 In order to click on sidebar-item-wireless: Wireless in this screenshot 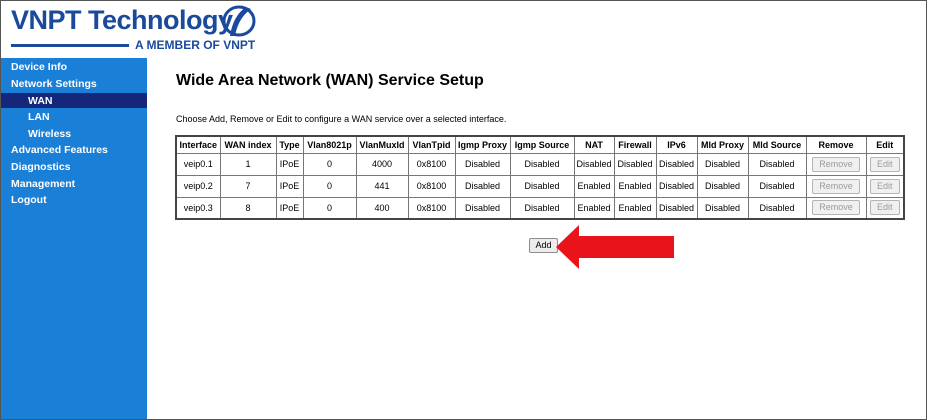, I will do `click(49, 134)`.